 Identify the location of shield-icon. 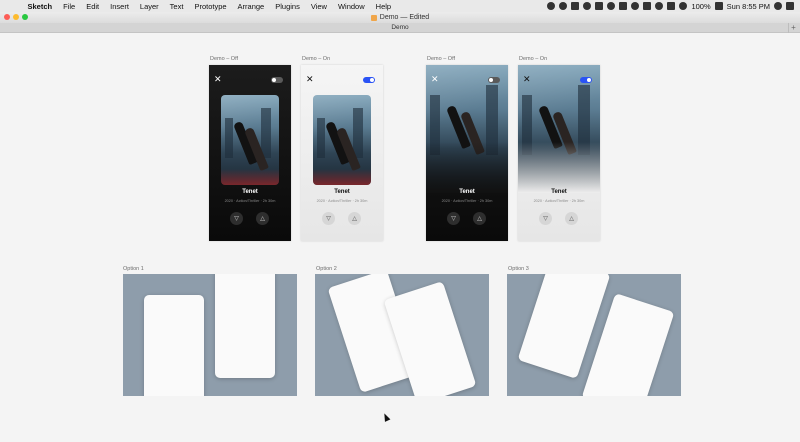
(647, 6).